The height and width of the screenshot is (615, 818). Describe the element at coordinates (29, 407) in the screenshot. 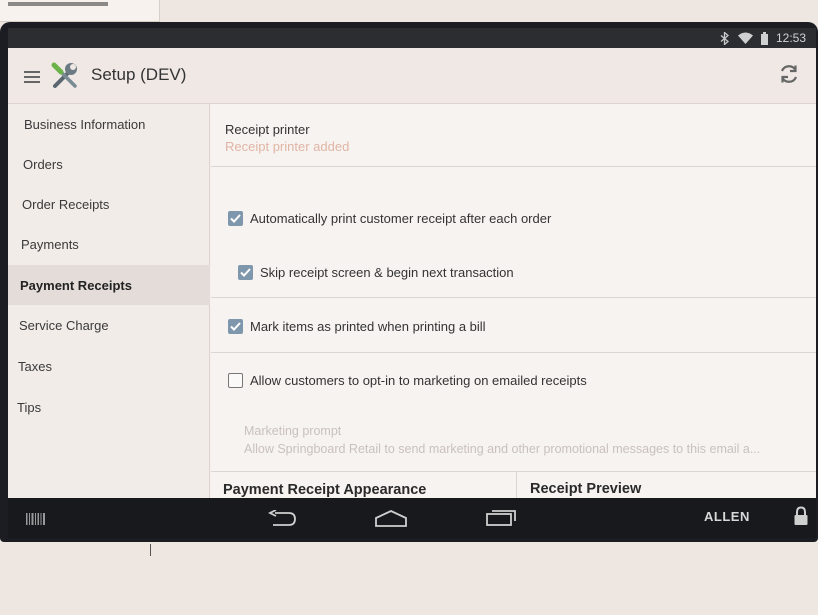

I see `sidebar-item-label: Tips` at that location.